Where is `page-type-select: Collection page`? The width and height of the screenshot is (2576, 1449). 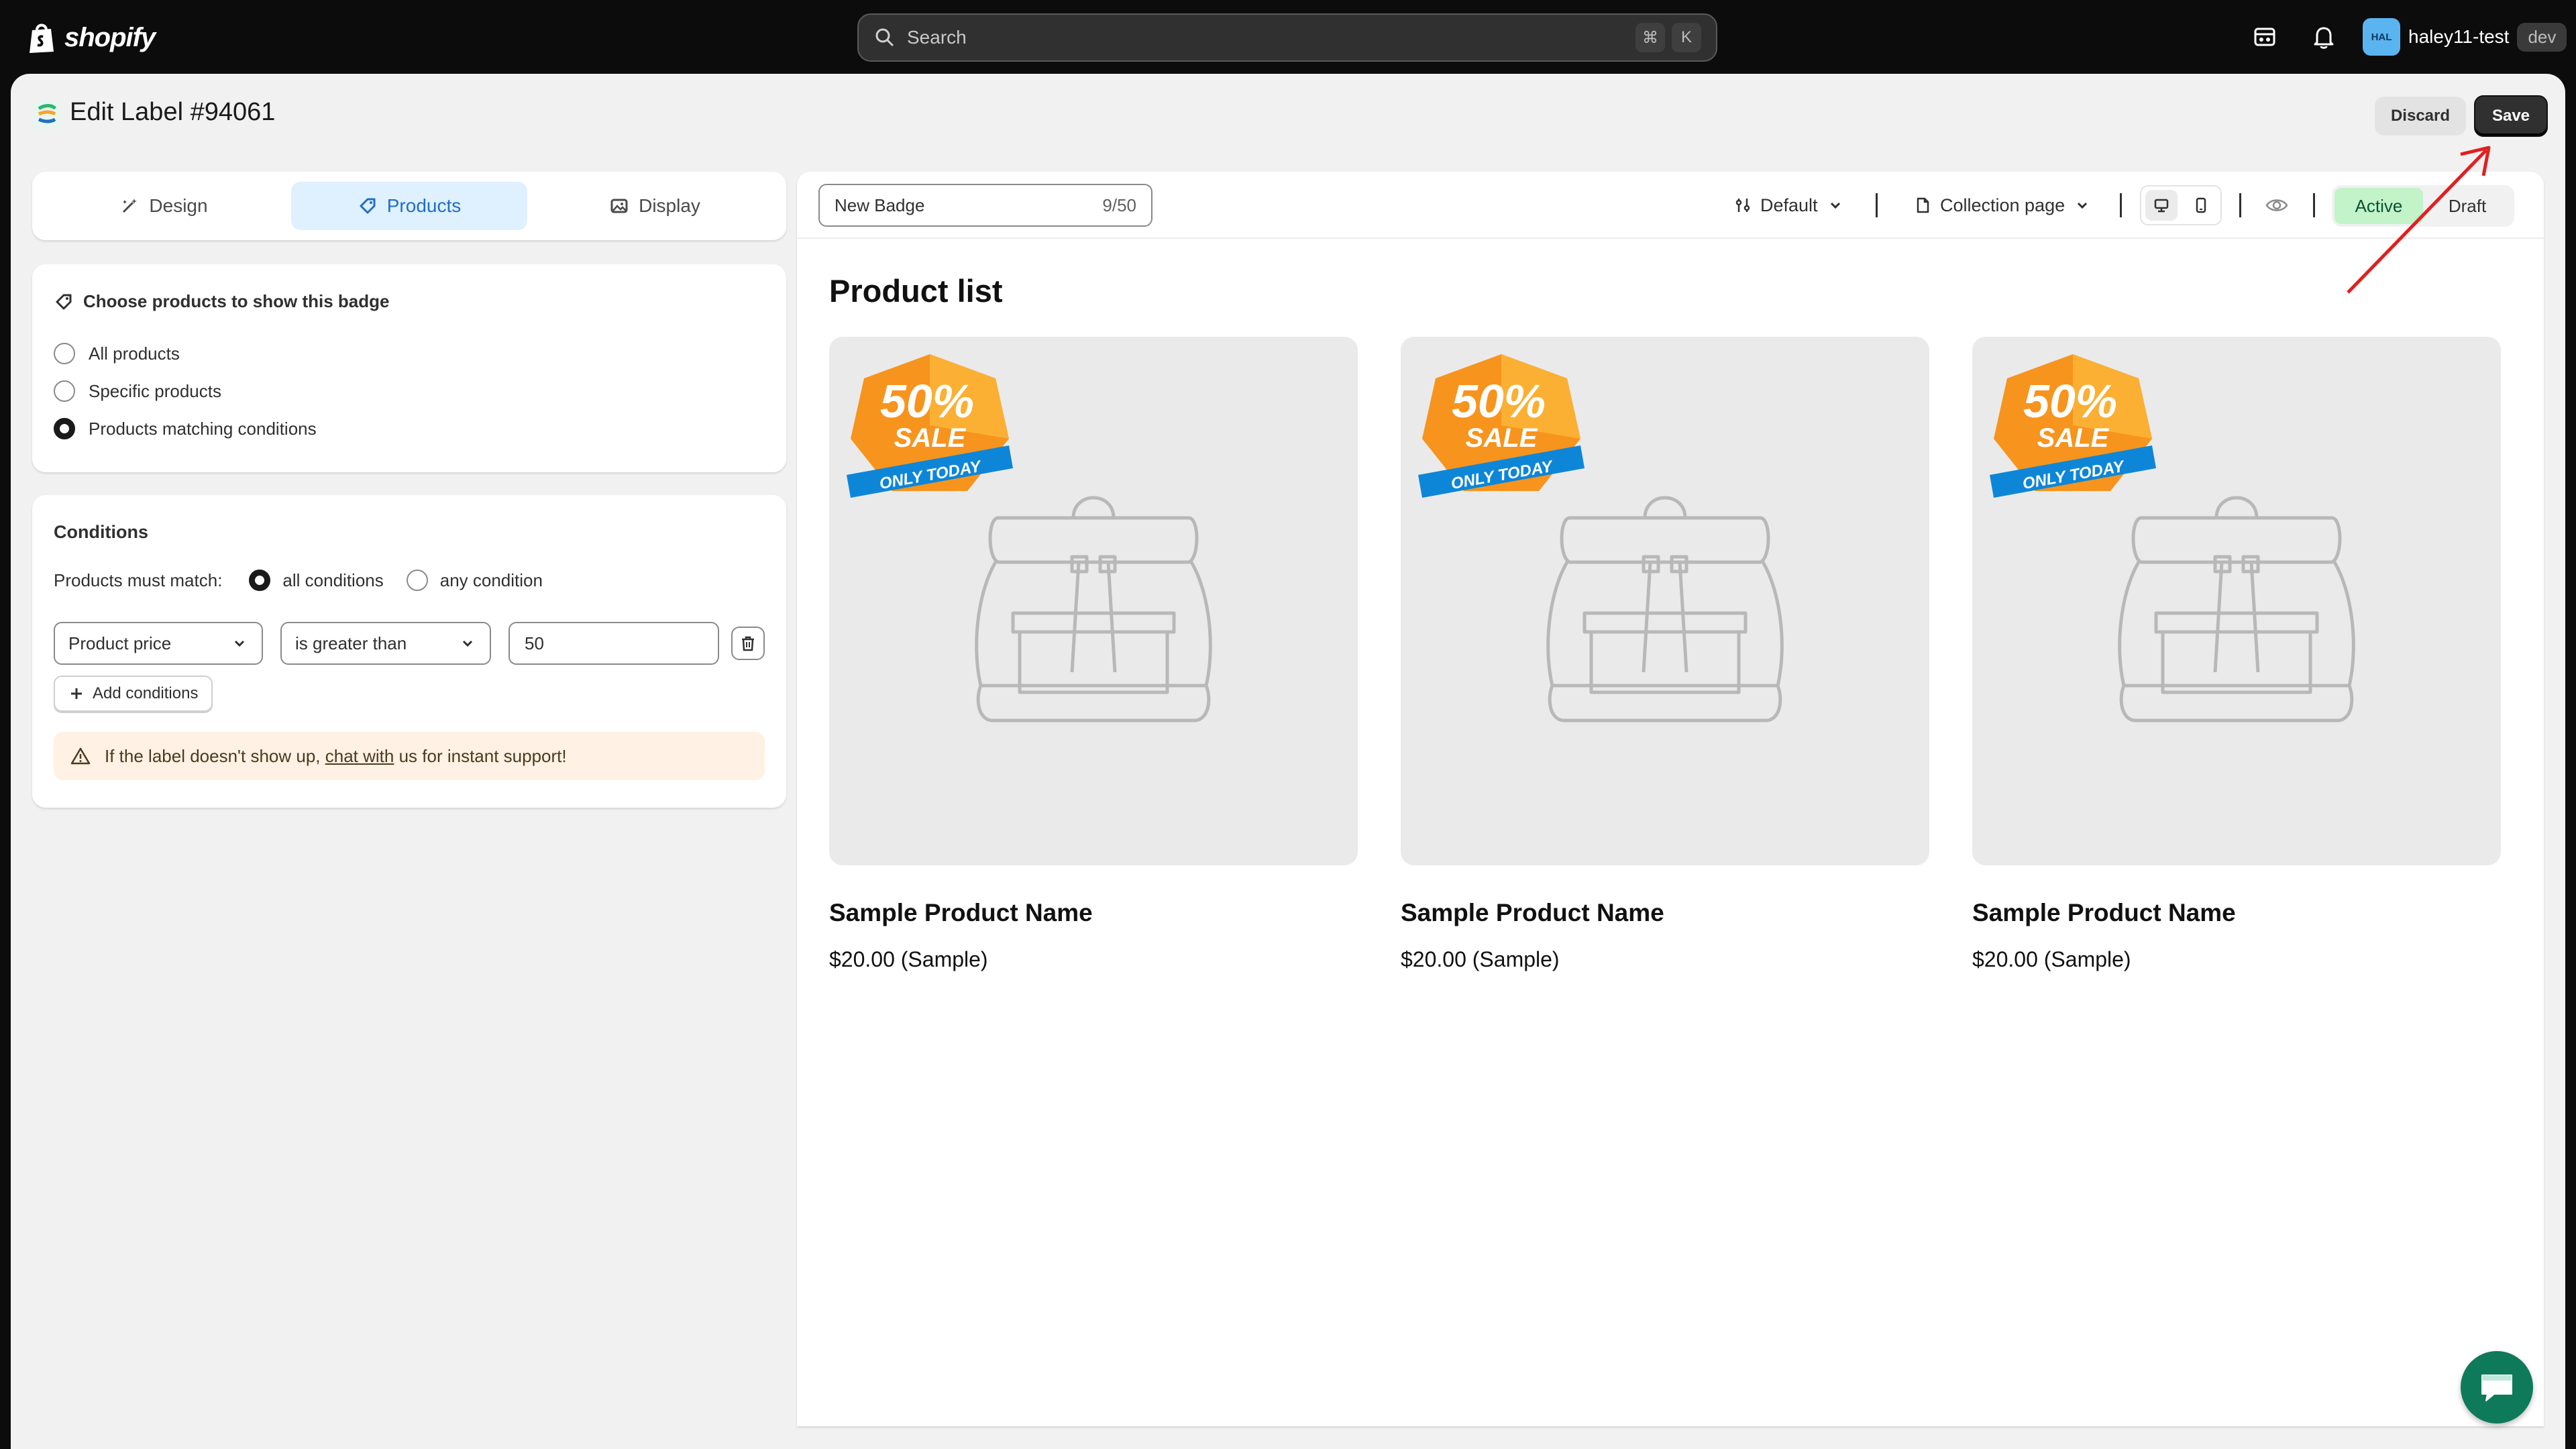
page-type-select: Collection page is located at coordinates (2002, 205).